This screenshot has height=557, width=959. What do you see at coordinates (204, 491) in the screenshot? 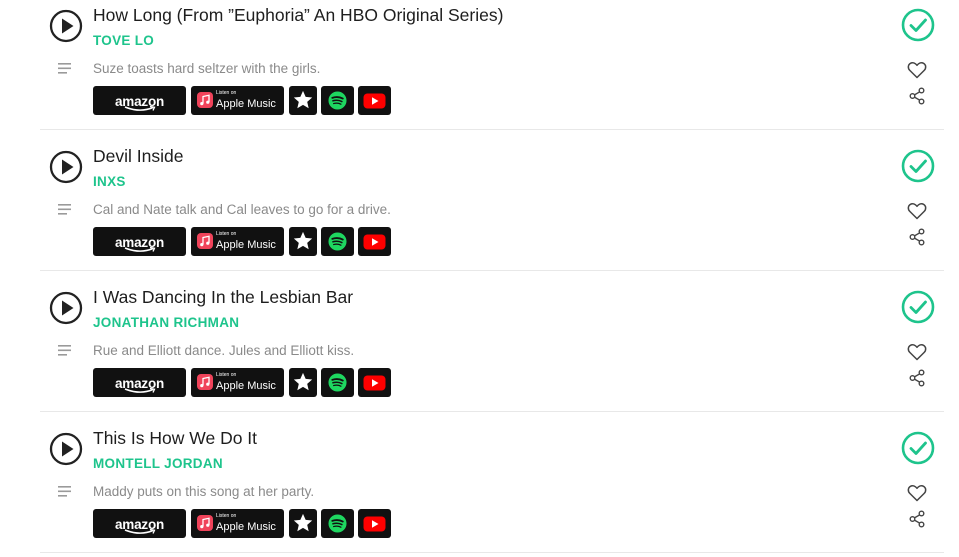
I see `scene-description: Maddy puts on this song at her party.` at bounding box center [204, 491].